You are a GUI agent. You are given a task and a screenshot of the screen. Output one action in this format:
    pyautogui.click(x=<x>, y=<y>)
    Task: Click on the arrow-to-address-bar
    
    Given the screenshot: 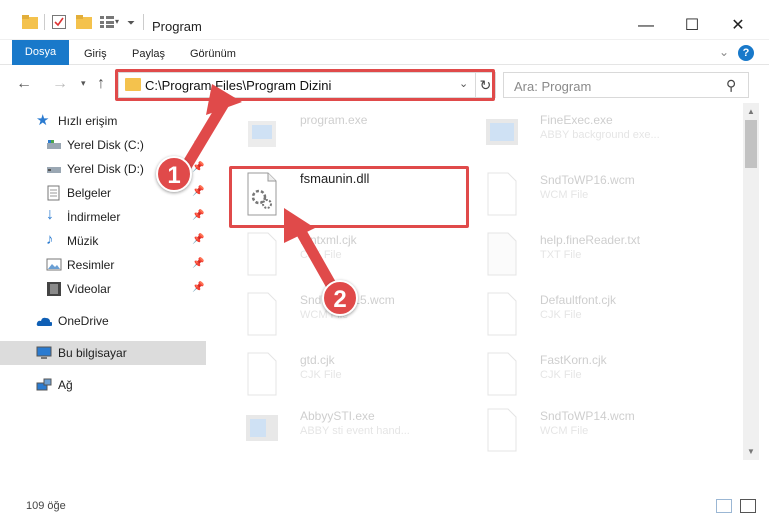 What is the action you would take?
    pyautogui.click(x=205, y=135)
    